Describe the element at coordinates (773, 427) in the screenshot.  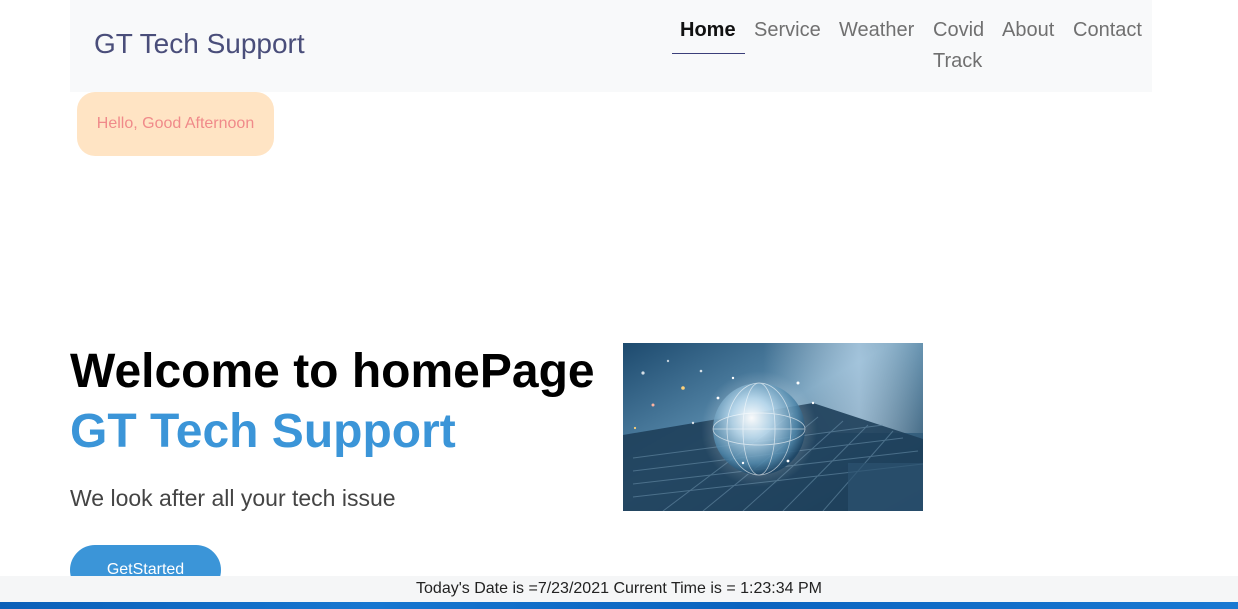
I see `hero-image` at that location.